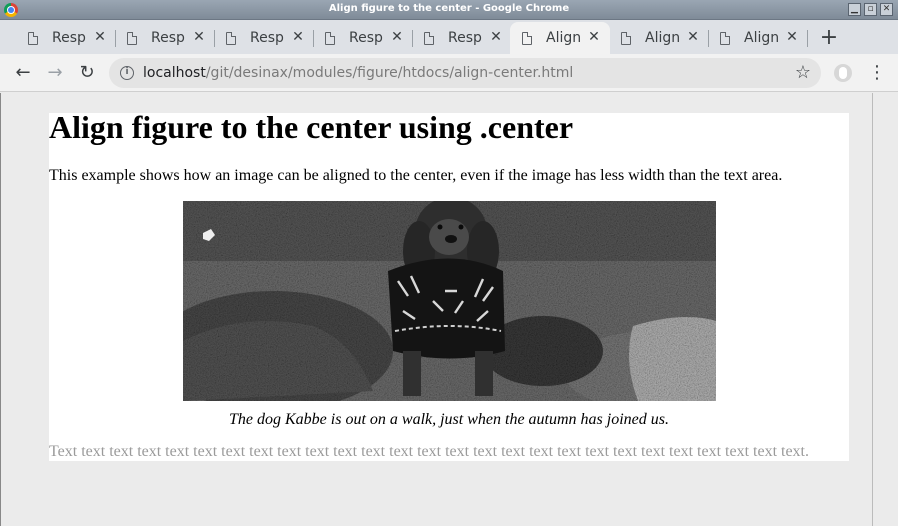  I want to click on new-tab-button: +, so click(829, 37).